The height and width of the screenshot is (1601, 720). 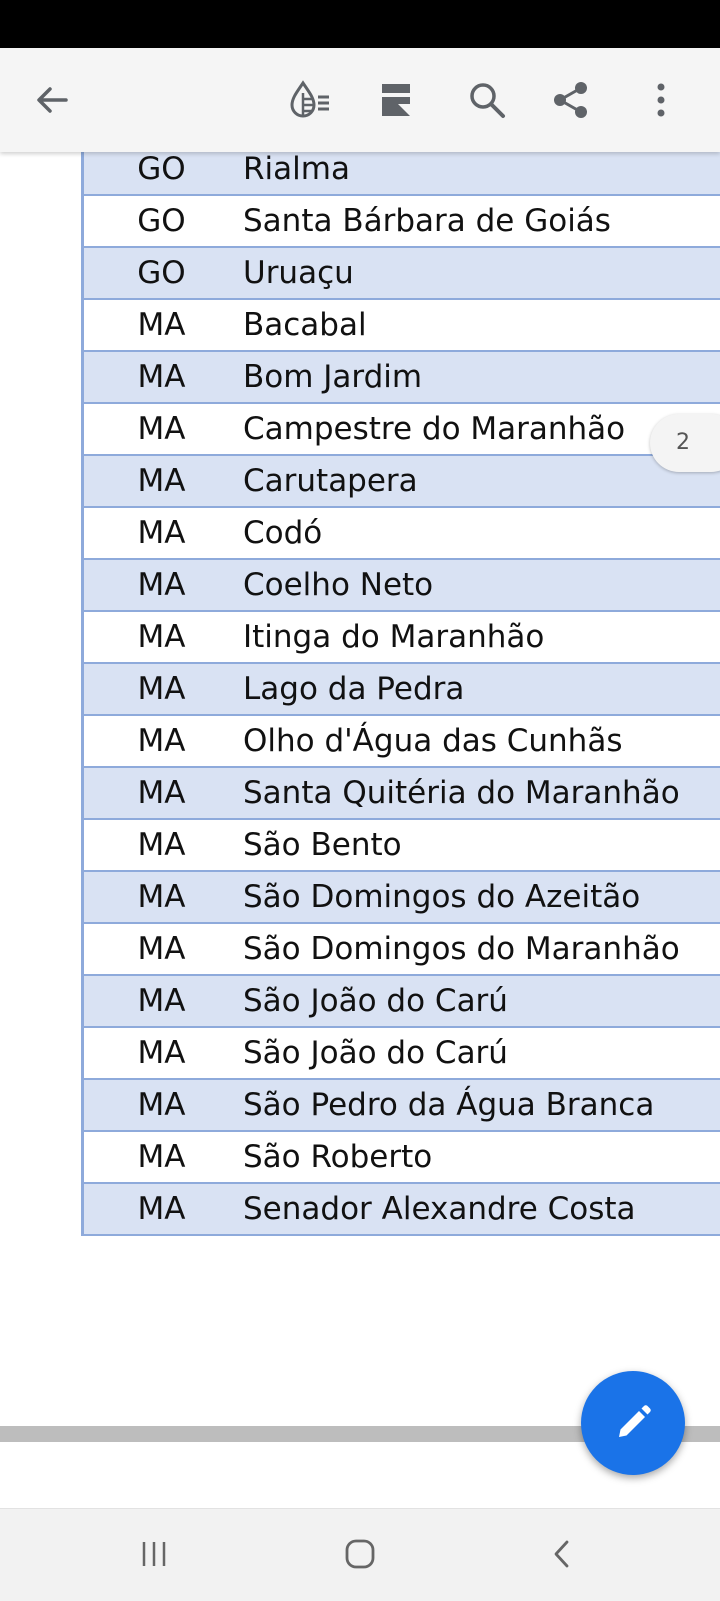 I want to click on table-row: GO Rialma, so click(x=402, y=174).